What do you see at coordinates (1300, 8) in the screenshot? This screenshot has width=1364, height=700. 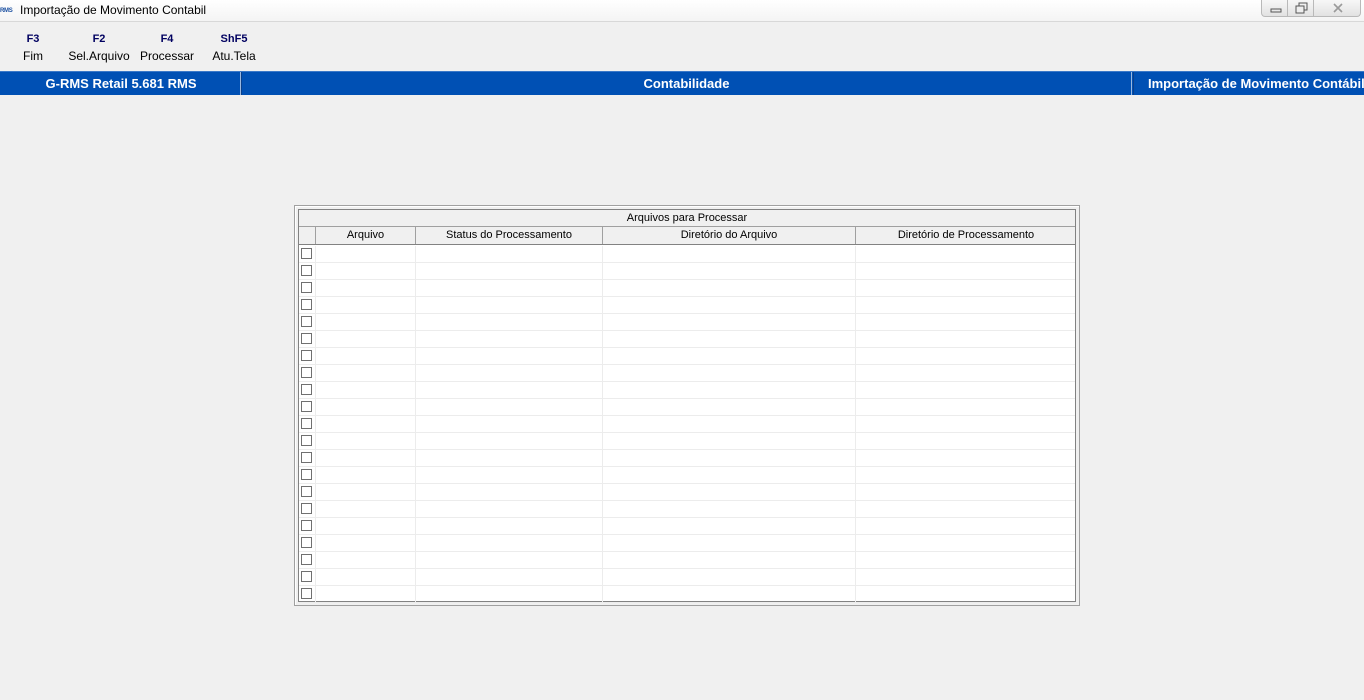 I see `restore-button` at bounding box center [1300, 8].